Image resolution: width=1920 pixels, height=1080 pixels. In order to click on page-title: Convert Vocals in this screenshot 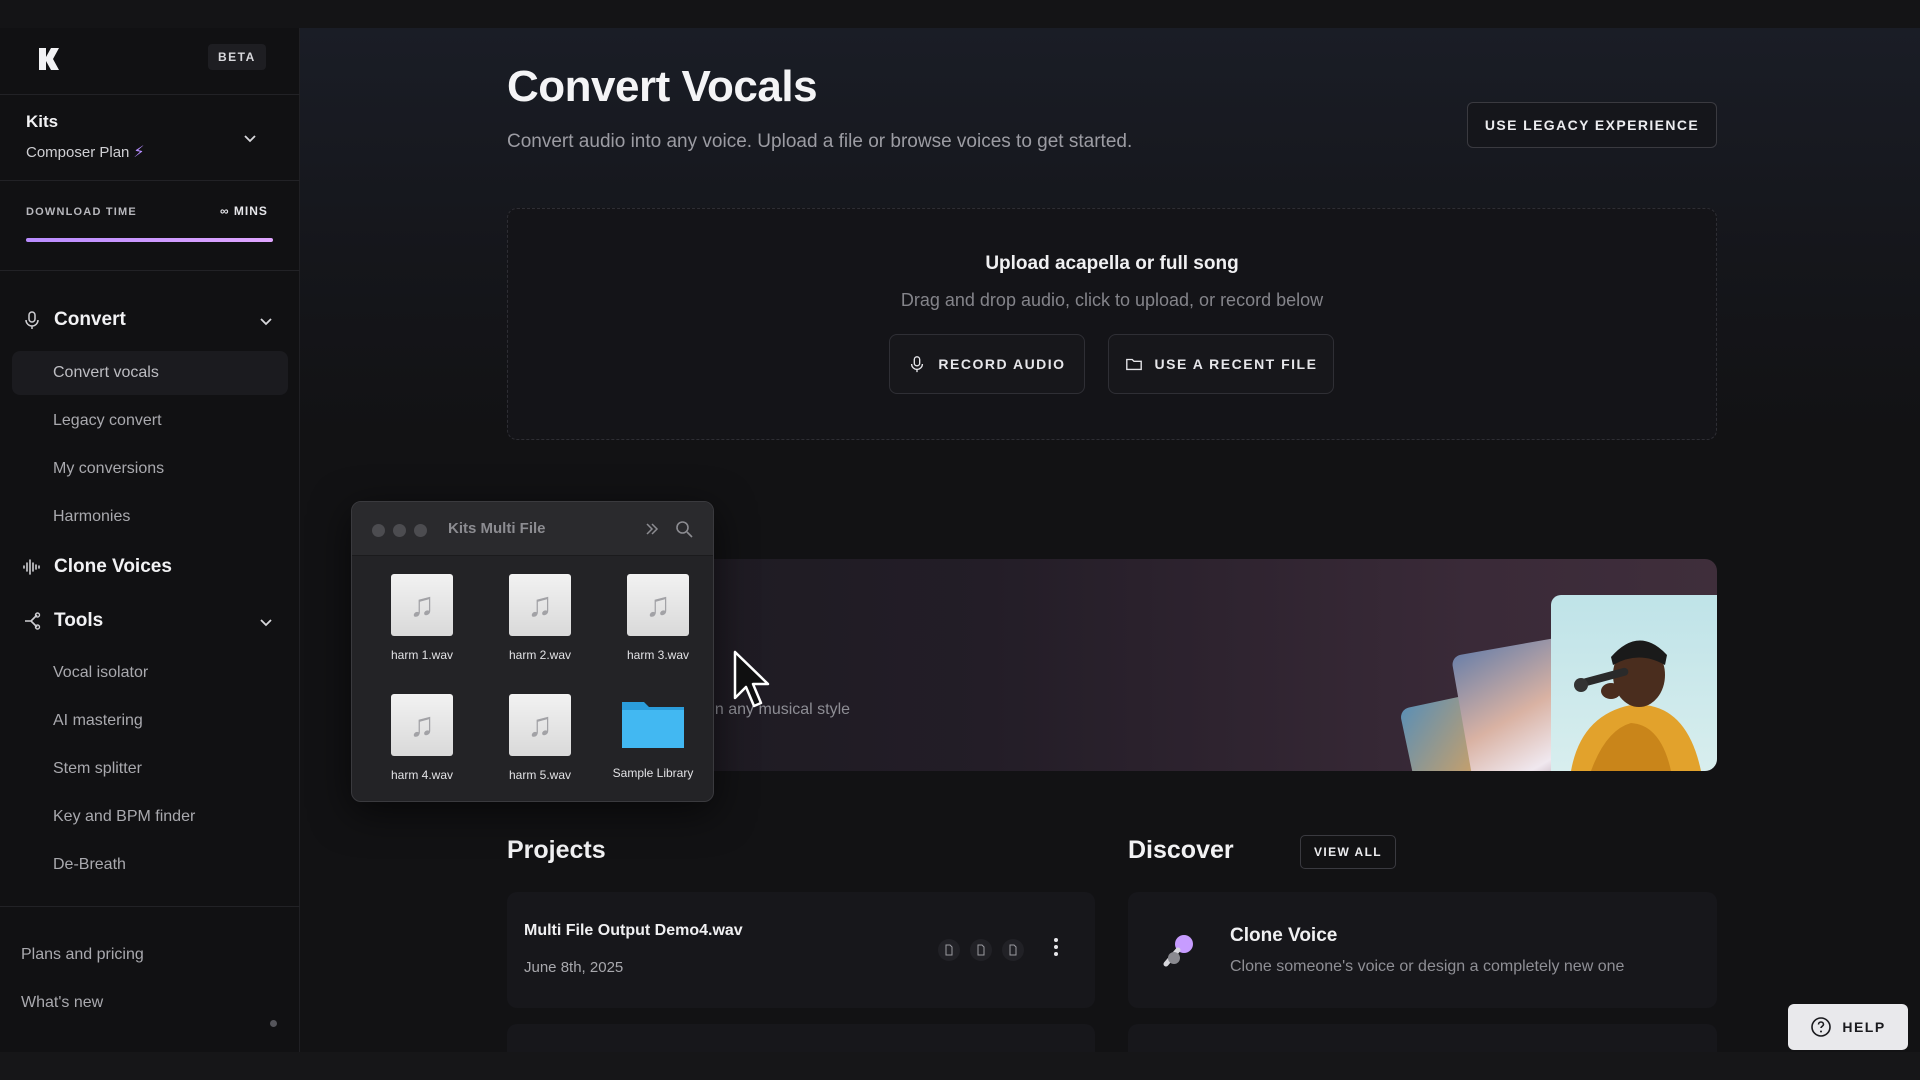, I will do `click(662, 86)`.